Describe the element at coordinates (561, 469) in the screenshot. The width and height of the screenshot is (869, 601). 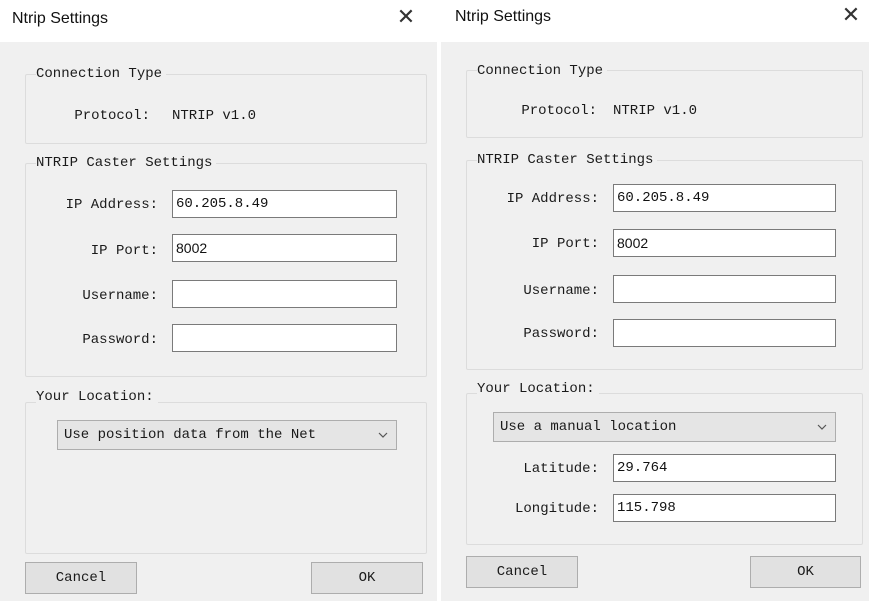
I see `latitude-label: Latitude:` at that location.